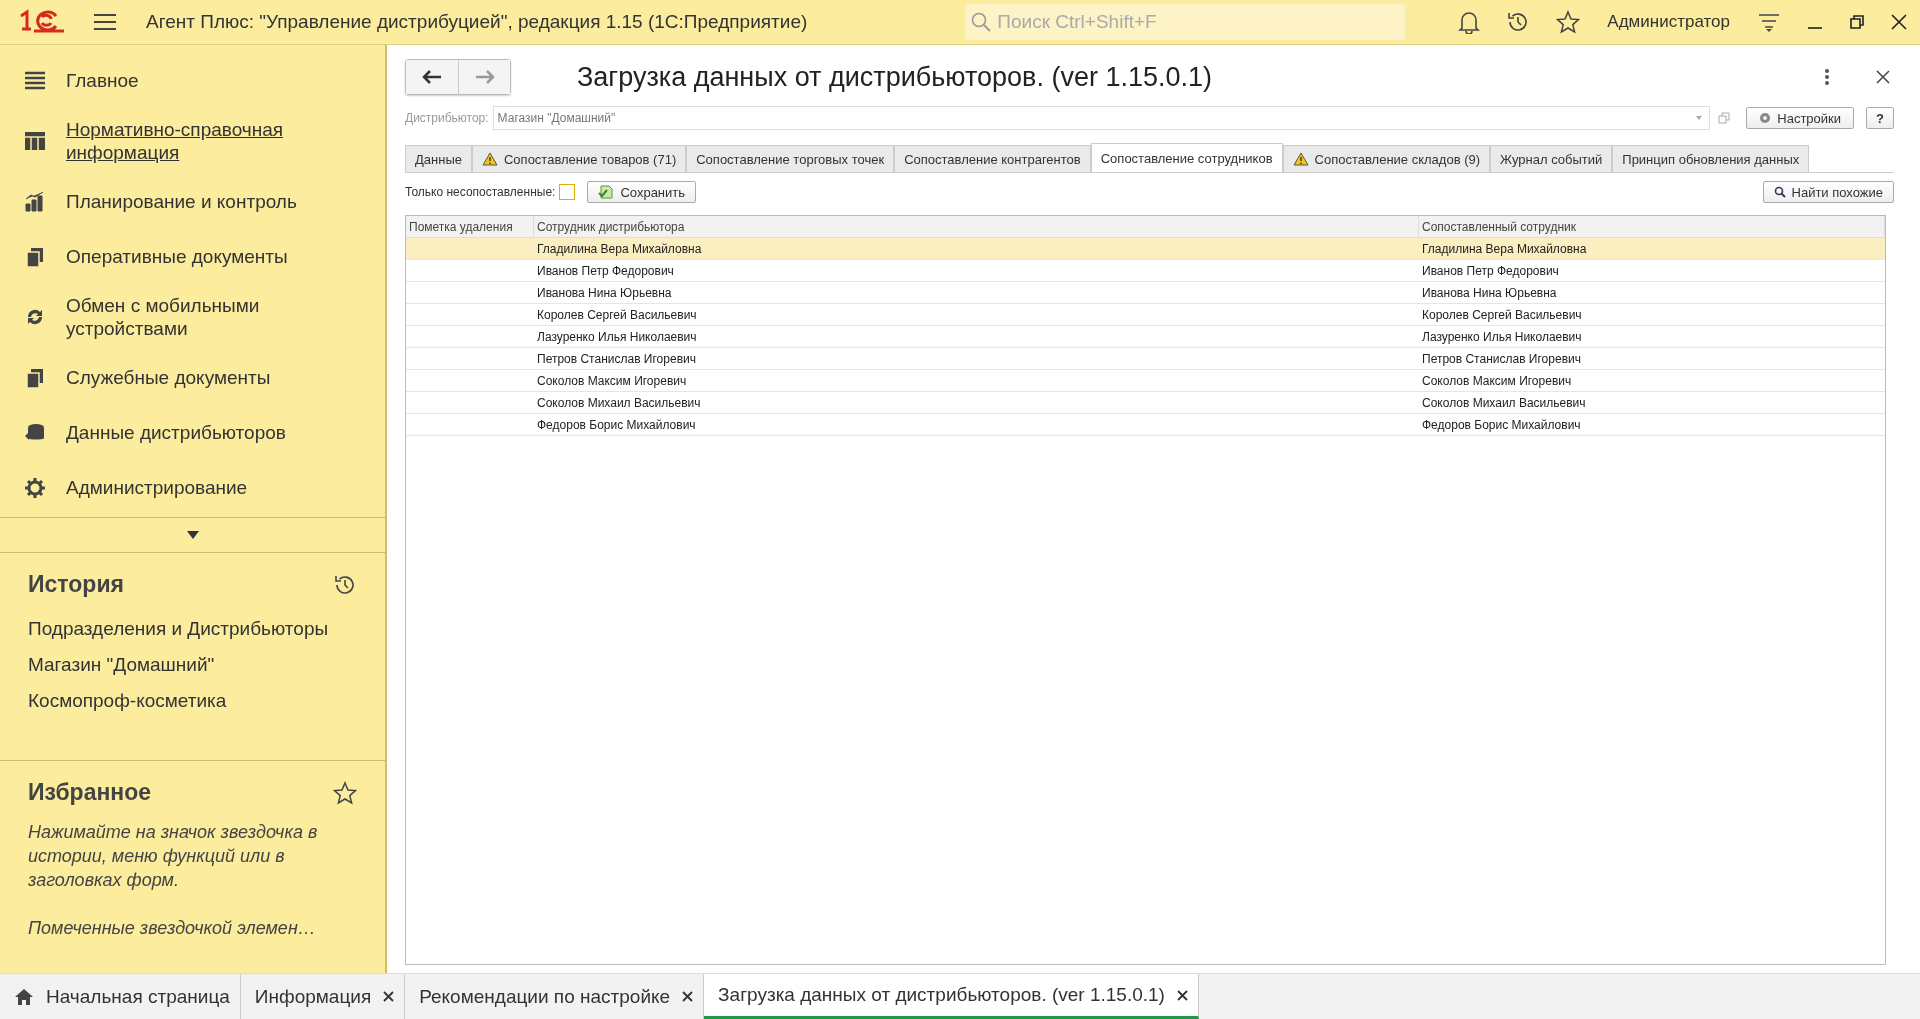 The width and height of the screenshot is (1920, 1019). What do you see at coordinates (447, 118) in the screenshot?
I see `distributor-label: Дистрибьютор:` at bounding box center [447, 118].